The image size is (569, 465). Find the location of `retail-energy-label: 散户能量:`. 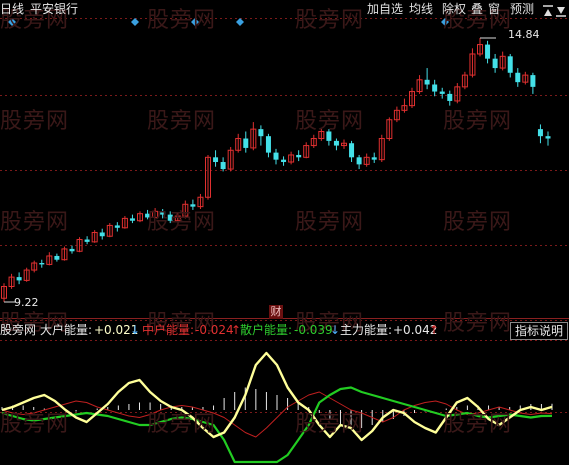

retail-energy-label: 散户能量: is located at coordinates (266, 330).